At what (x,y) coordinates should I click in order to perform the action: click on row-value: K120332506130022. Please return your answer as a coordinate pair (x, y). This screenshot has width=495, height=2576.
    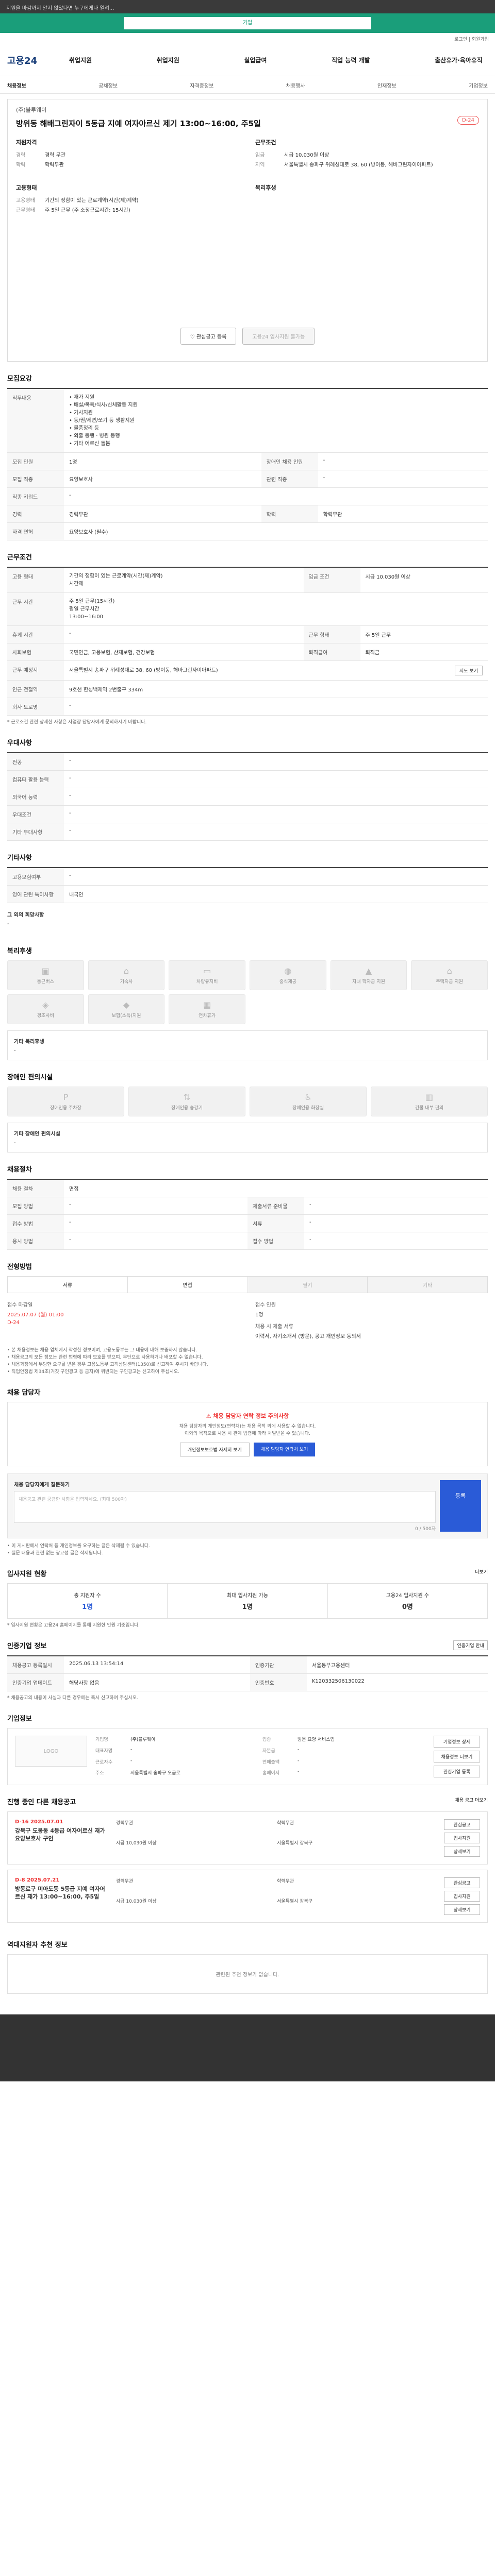
    Looking at the image, I should click on (397, 1682).